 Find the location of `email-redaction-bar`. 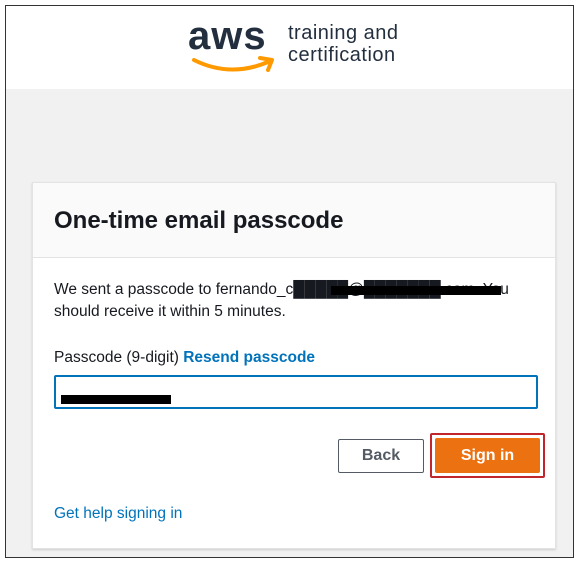

email-redaction-bar is located at coordinates (416, 290).